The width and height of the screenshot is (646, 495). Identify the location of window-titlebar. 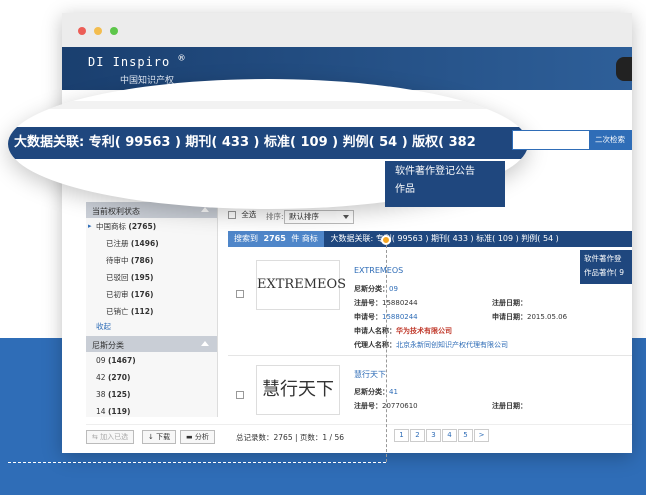
(347, 30).